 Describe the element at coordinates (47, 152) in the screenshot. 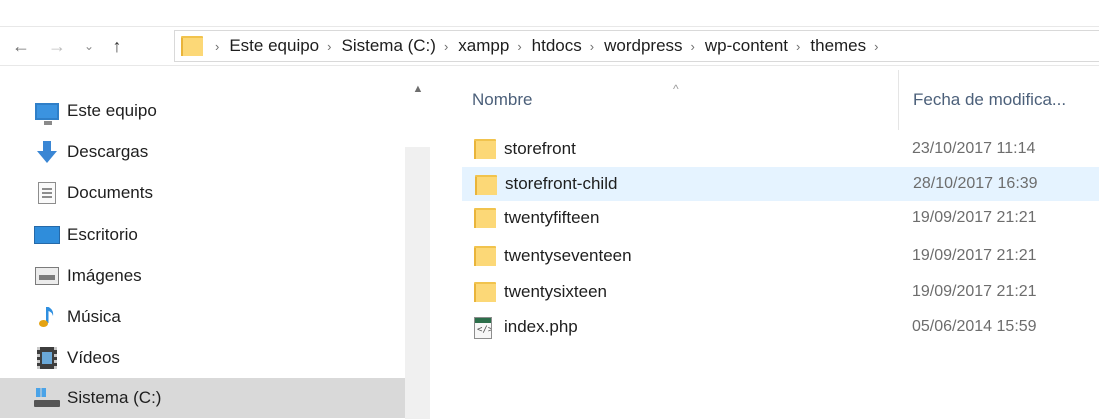

I see `download-icon` at that location.